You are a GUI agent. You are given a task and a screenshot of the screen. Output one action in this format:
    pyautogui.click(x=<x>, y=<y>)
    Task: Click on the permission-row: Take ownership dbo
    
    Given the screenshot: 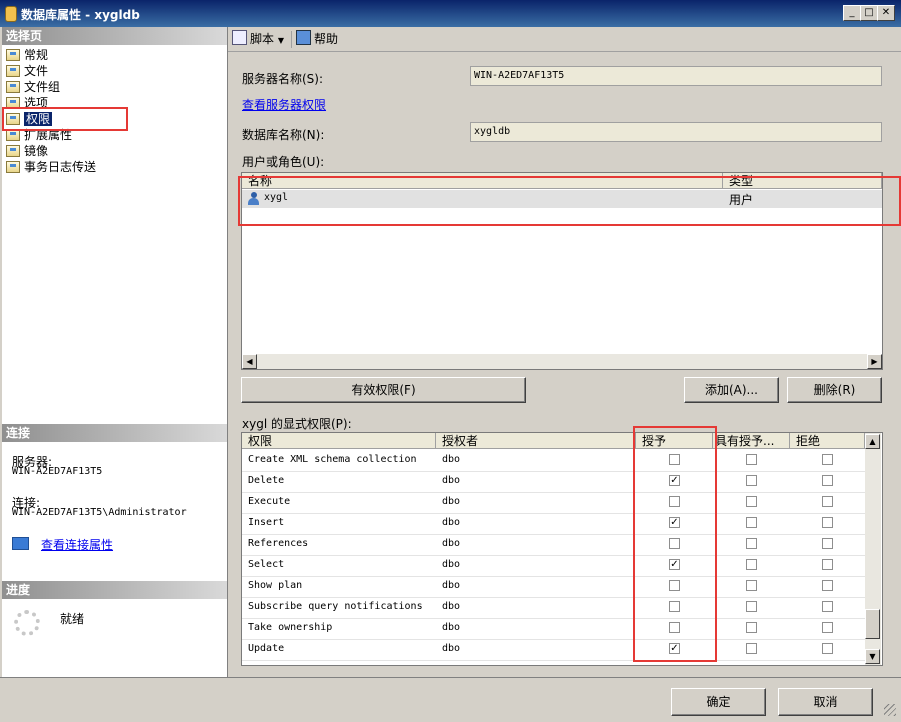 What is the action you would take?
    pyautogui.click(x=553, y=629)
    